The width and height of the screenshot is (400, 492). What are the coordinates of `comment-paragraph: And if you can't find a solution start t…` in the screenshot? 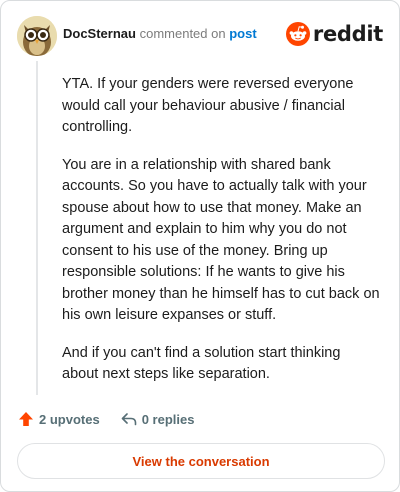 It's located at (201, 363).